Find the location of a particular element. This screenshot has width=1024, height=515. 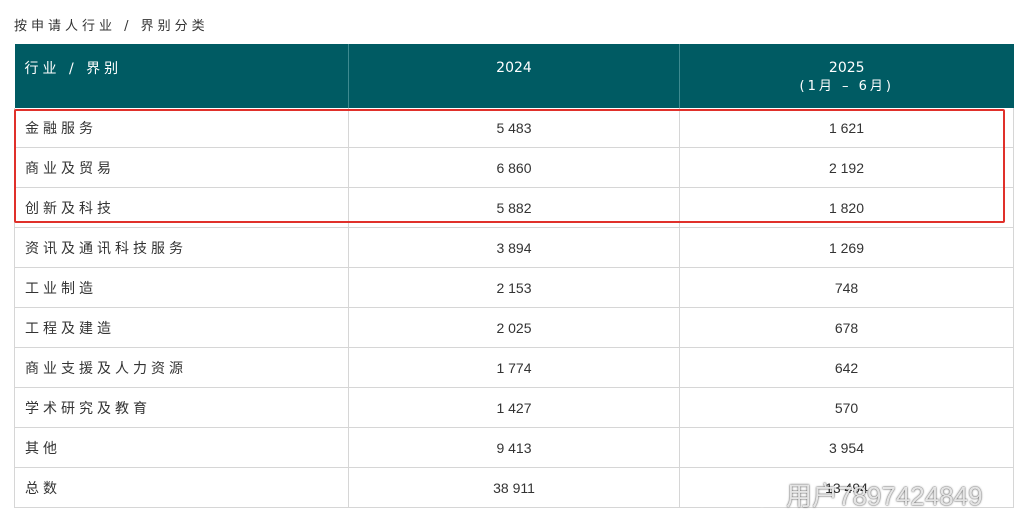

table-row: 学术研究及教育 1 427 570 is located at coordinates (514, 407).